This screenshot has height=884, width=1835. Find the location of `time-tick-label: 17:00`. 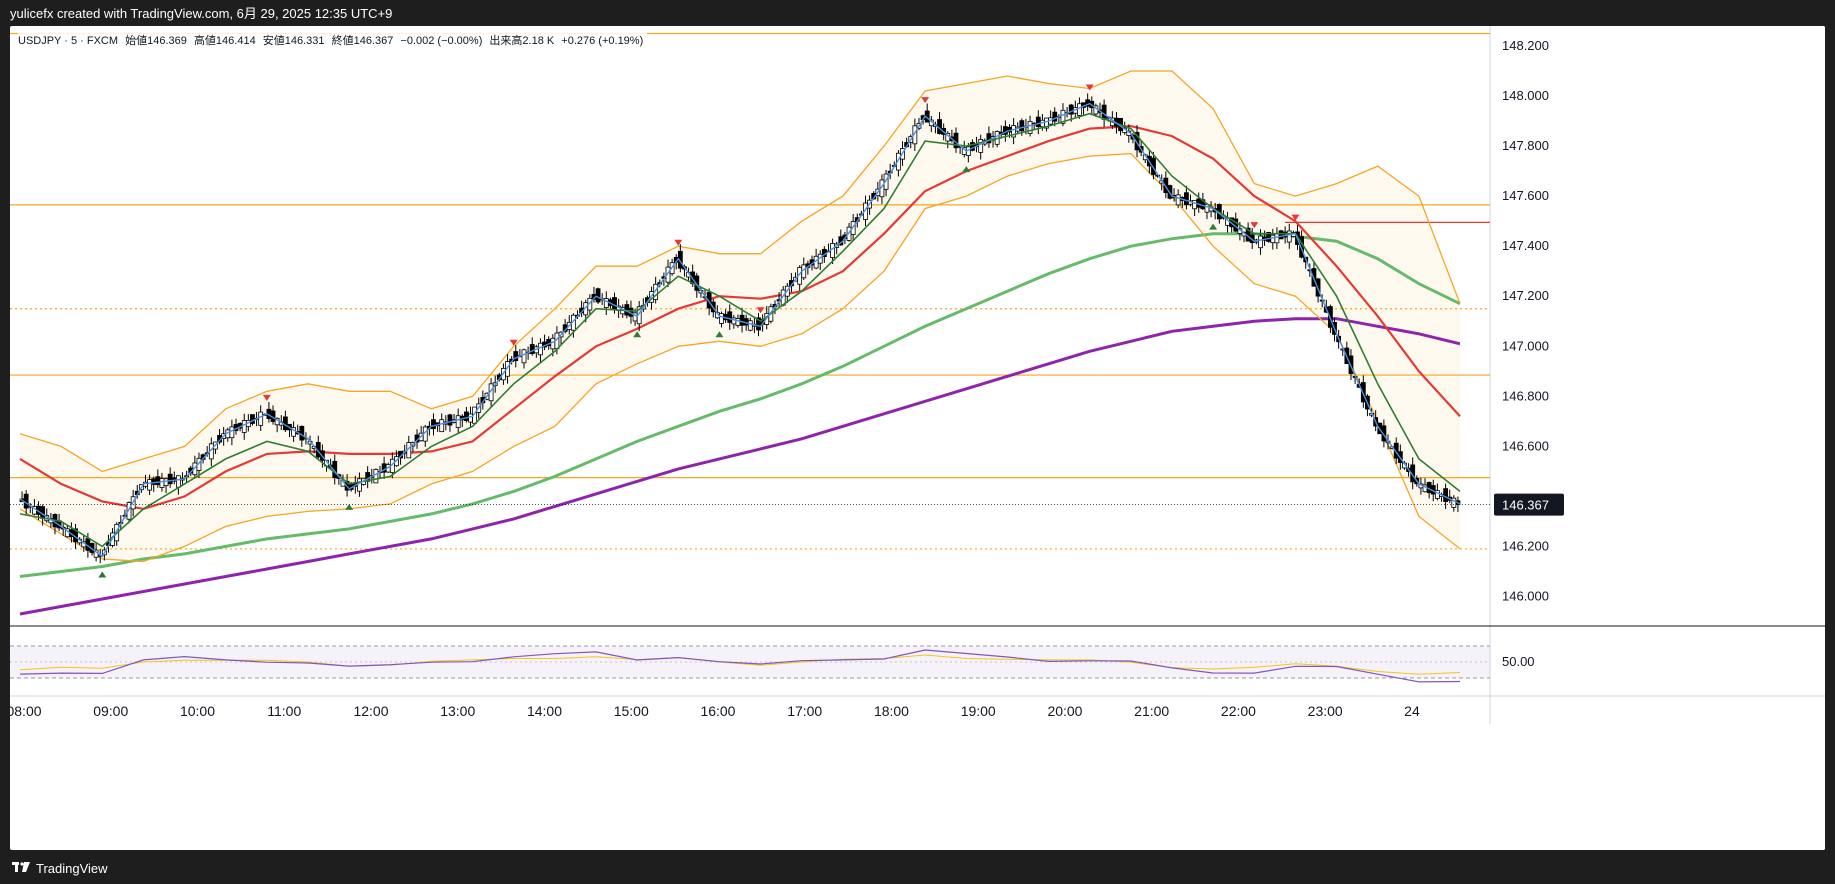

time-tick-label: 17:00 is located at coordinates (804, 711).